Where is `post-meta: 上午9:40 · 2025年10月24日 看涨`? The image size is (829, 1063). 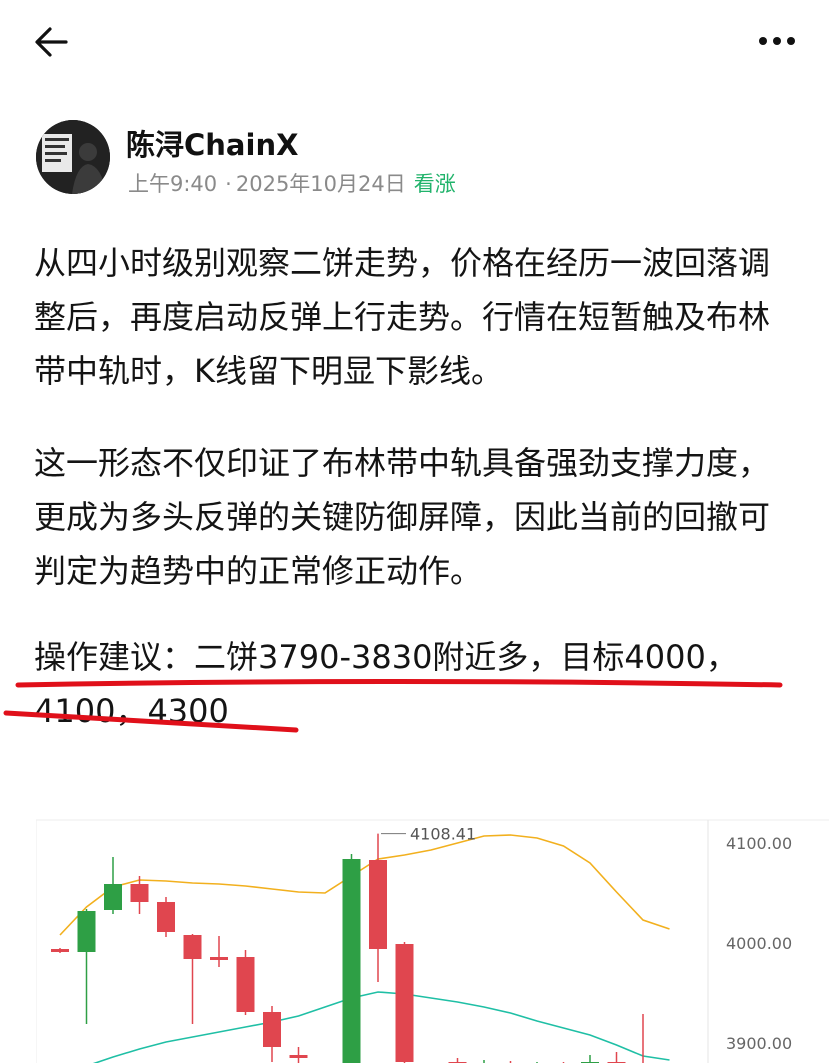 post-meta: 上午9:40 · 2025年10月24日 看涨 is located at coordinates (292, 183).